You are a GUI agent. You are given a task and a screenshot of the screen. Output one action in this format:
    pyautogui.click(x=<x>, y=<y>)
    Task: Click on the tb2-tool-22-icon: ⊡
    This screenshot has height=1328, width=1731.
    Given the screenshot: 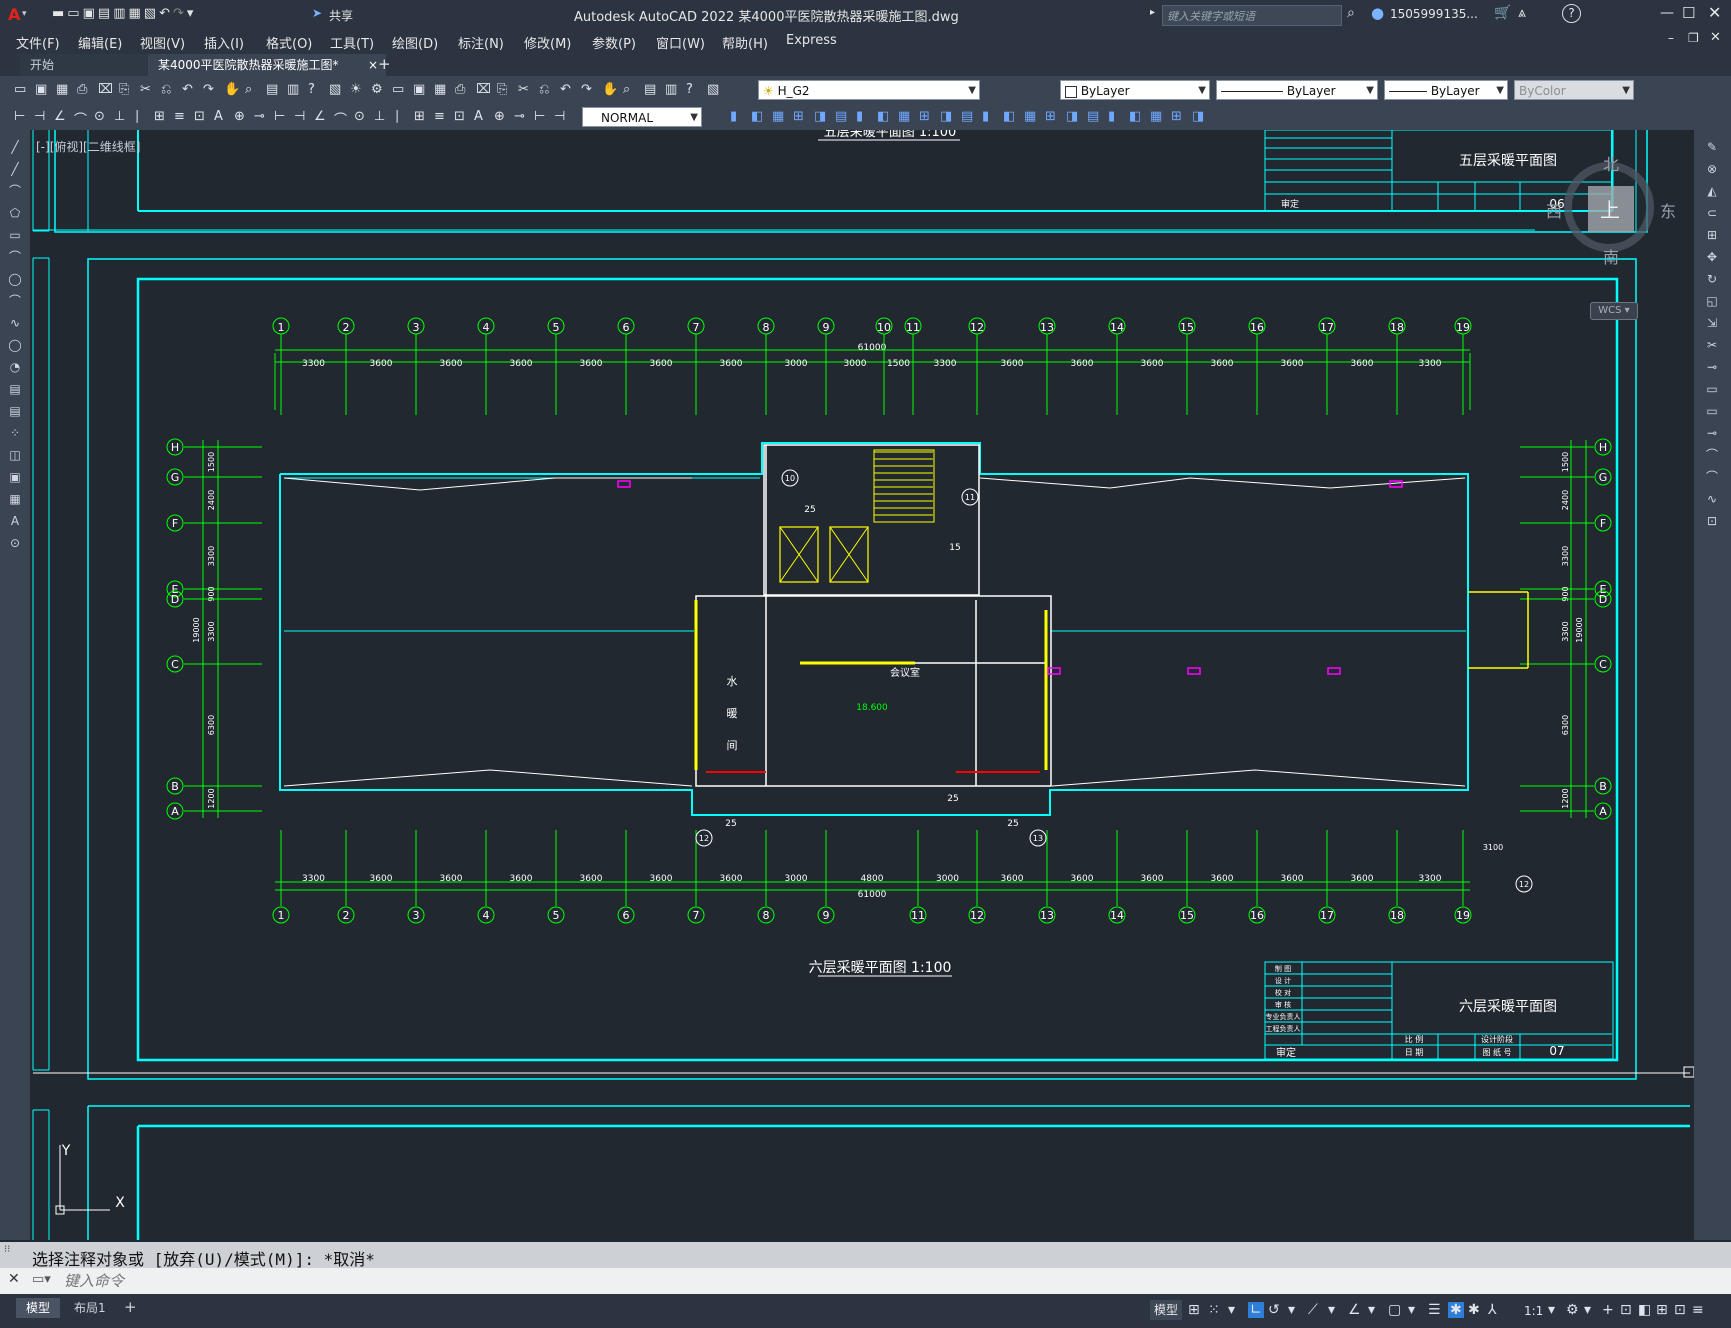 What is the action you would take?
    pyautogui.click(x=459, y=116)
    